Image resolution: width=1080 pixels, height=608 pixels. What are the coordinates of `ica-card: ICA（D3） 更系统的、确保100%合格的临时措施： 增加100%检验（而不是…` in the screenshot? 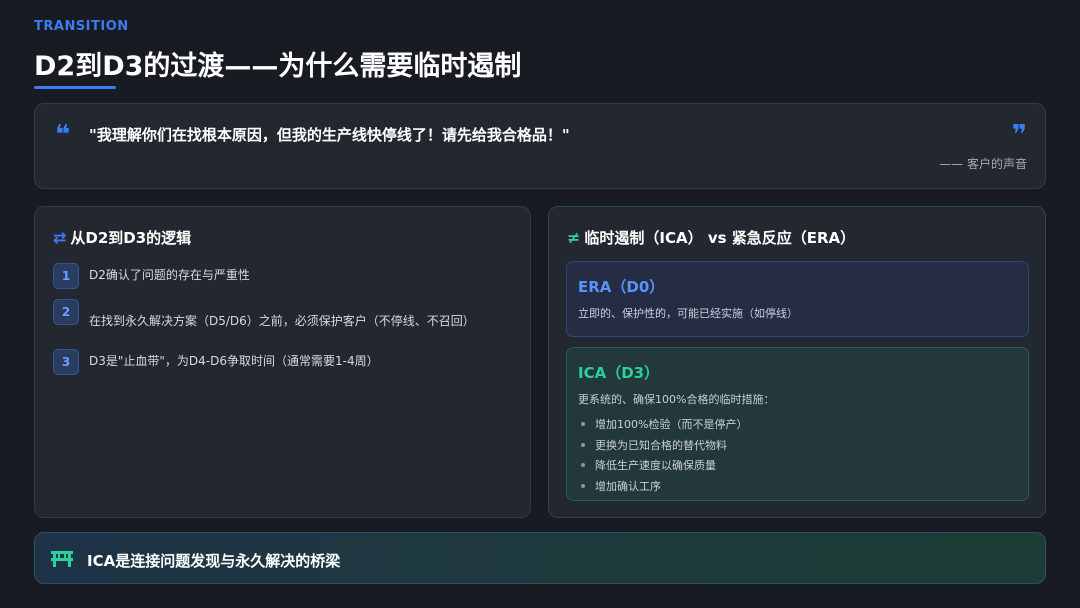 It's located at (797, 424).